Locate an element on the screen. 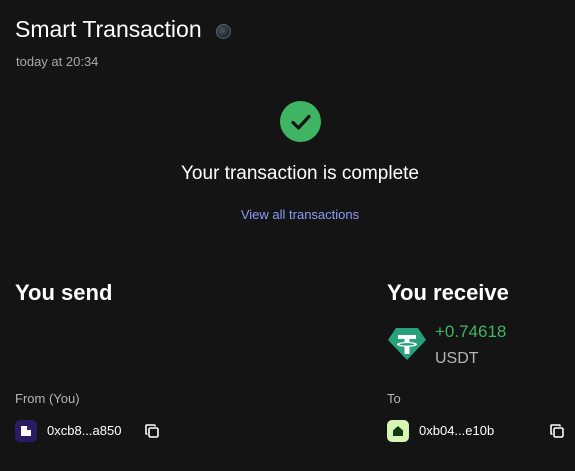  check-circle-icon is located at coordinates (300, 121).